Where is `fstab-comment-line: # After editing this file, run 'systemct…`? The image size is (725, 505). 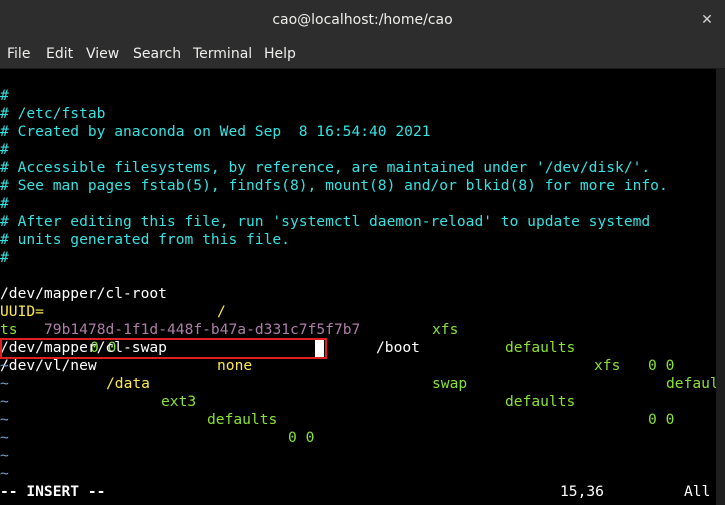 fstab-comment-line: # After editing this file, run 'systemct… is located at coordinates (325, 221).